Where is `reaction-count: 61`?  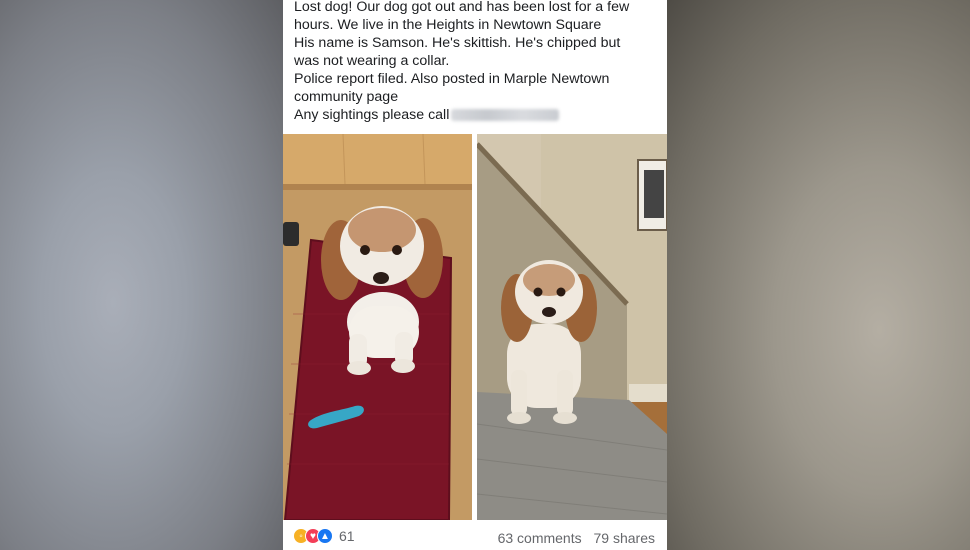 reaction-count: 61 is located at coordinates (347, 536).